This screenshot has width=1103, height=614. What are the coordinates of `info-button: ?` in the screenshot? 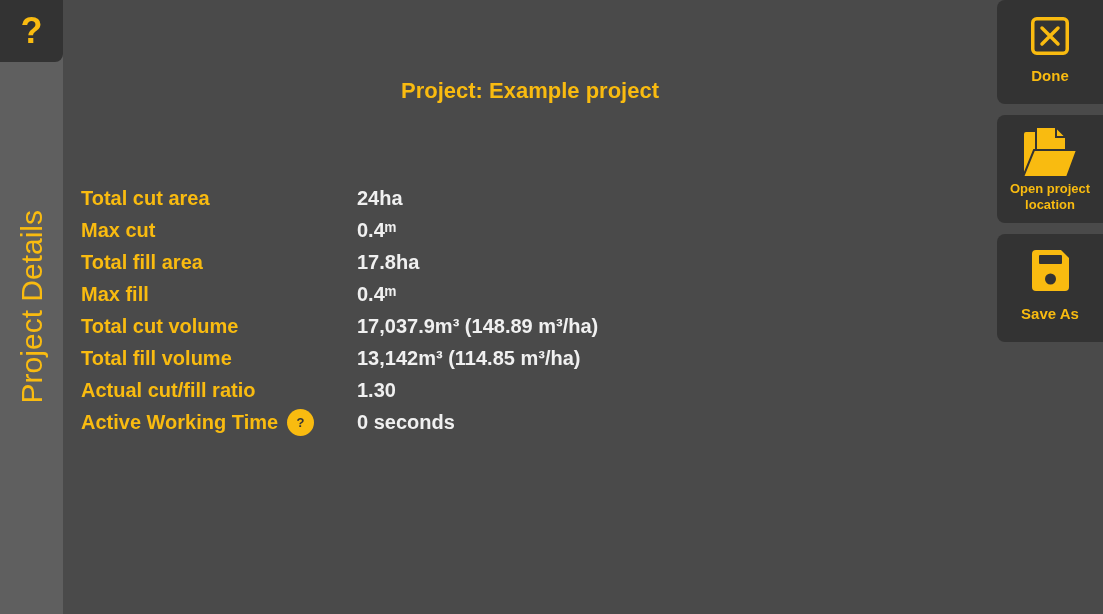 It's located at (301, 422).